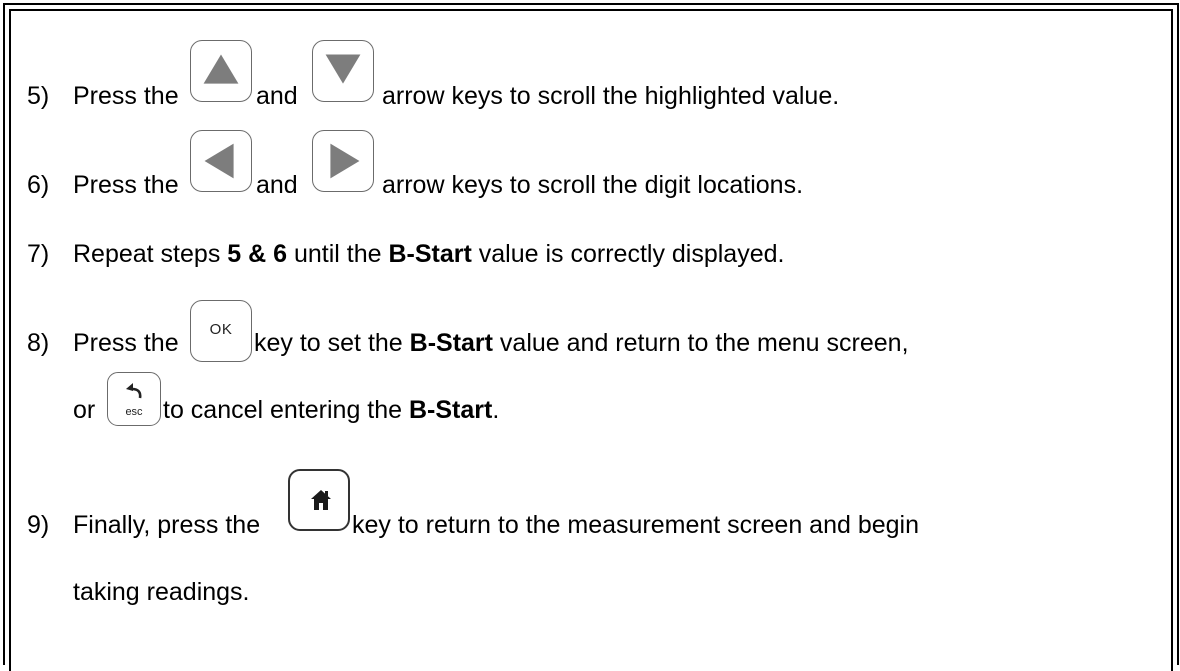 This screenshot has width=1180, height=671. I want to click on esc-key-label: esc, so click(134, 412).